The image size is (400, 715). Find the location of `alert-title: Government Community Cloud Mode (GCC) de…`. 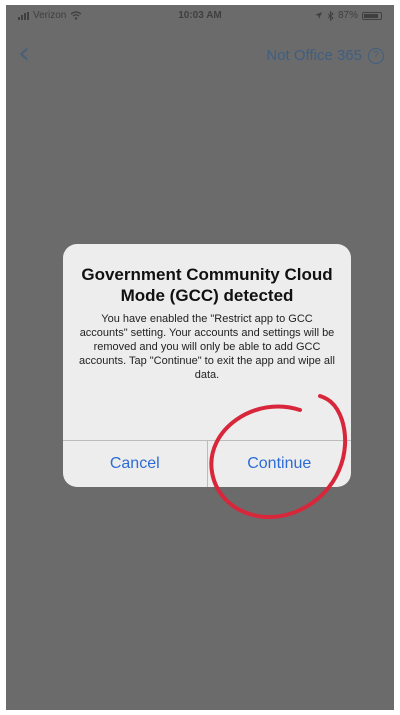

alert-title: Government Community Cloud Mode (GCC) de… is located at coordinates (207, 285).